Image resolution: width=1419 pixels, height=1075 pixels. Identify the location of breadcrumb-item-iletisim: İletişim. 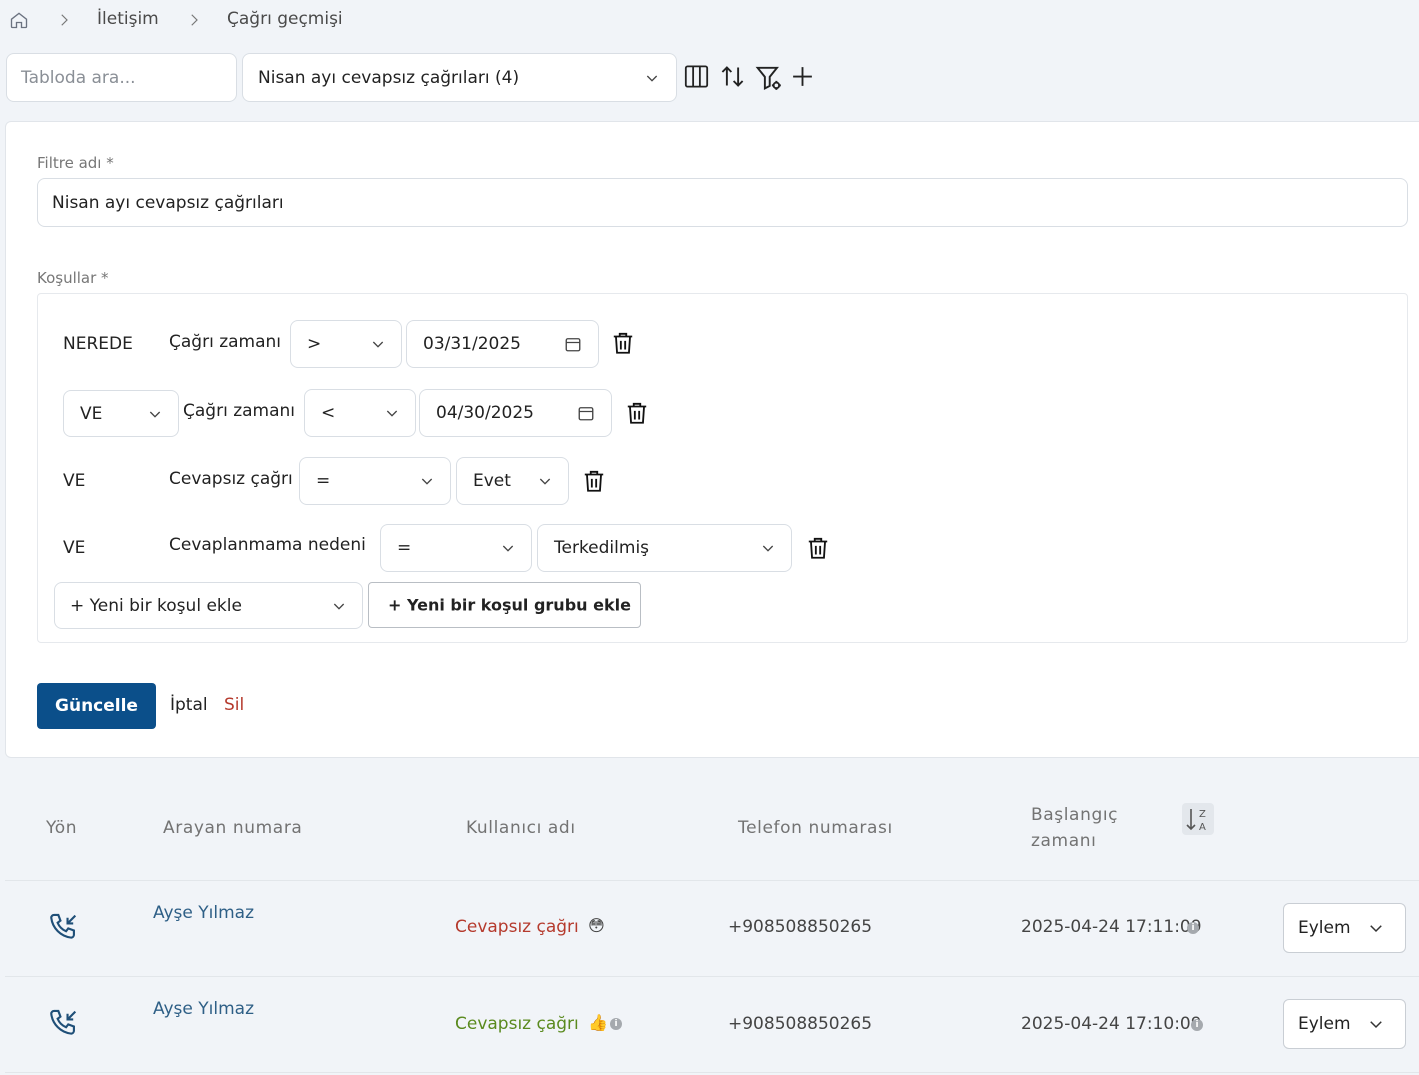
(128, 19).